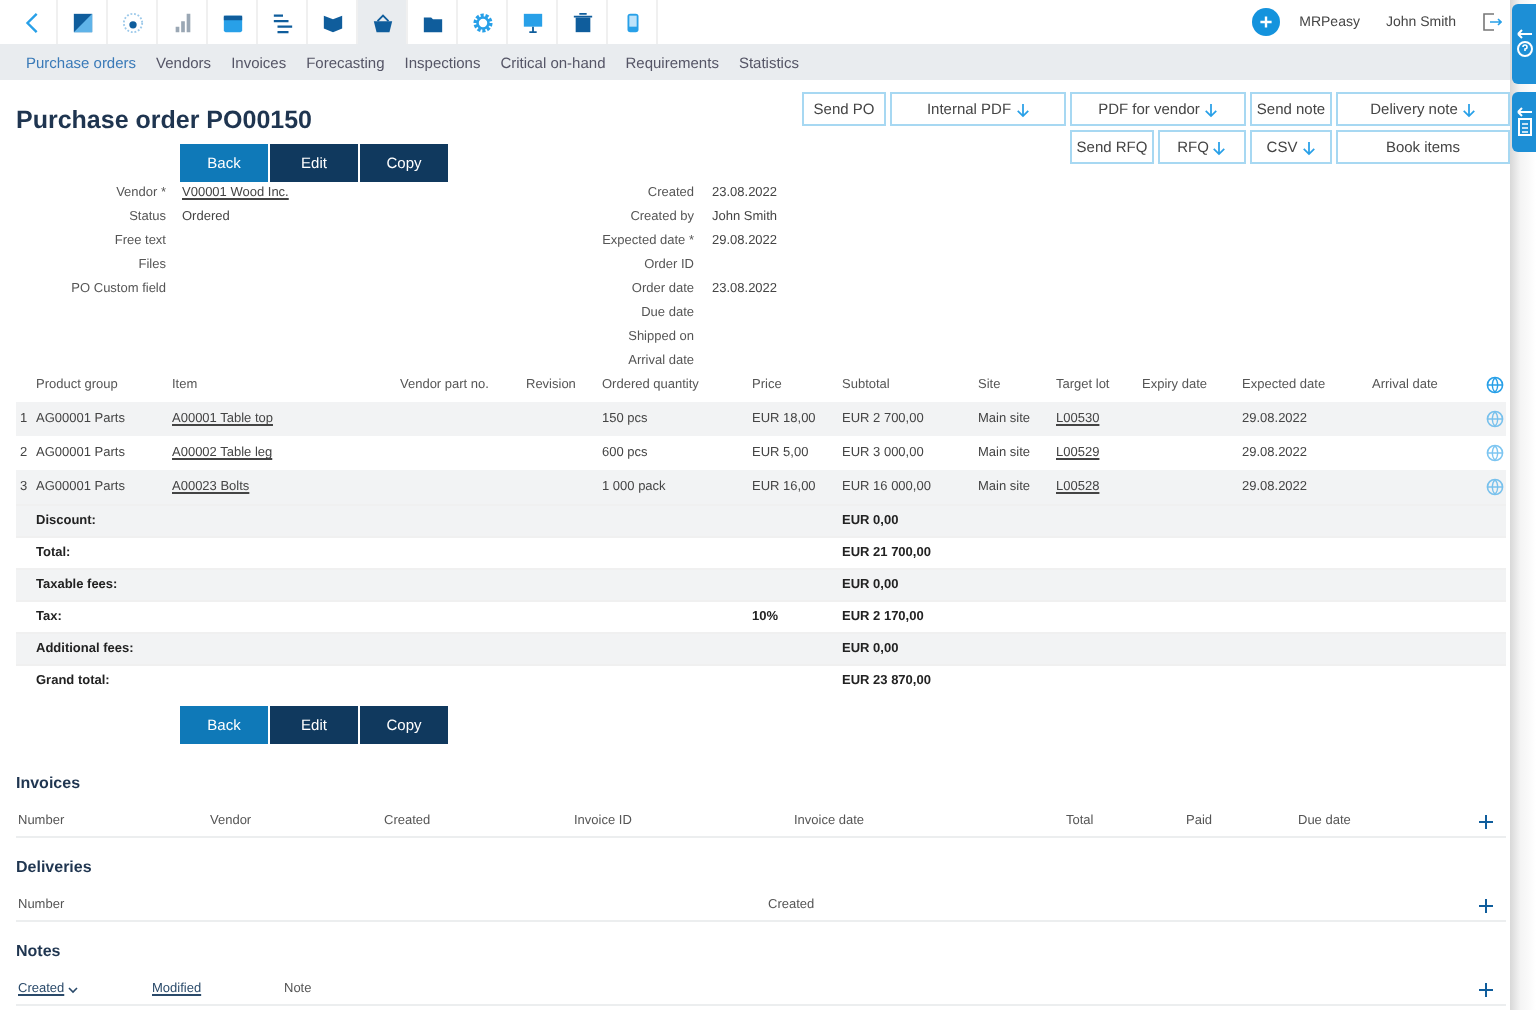 The width and height of the screenshot is (1536, 1010). I want to click on help-icon, so click(1524, 44).